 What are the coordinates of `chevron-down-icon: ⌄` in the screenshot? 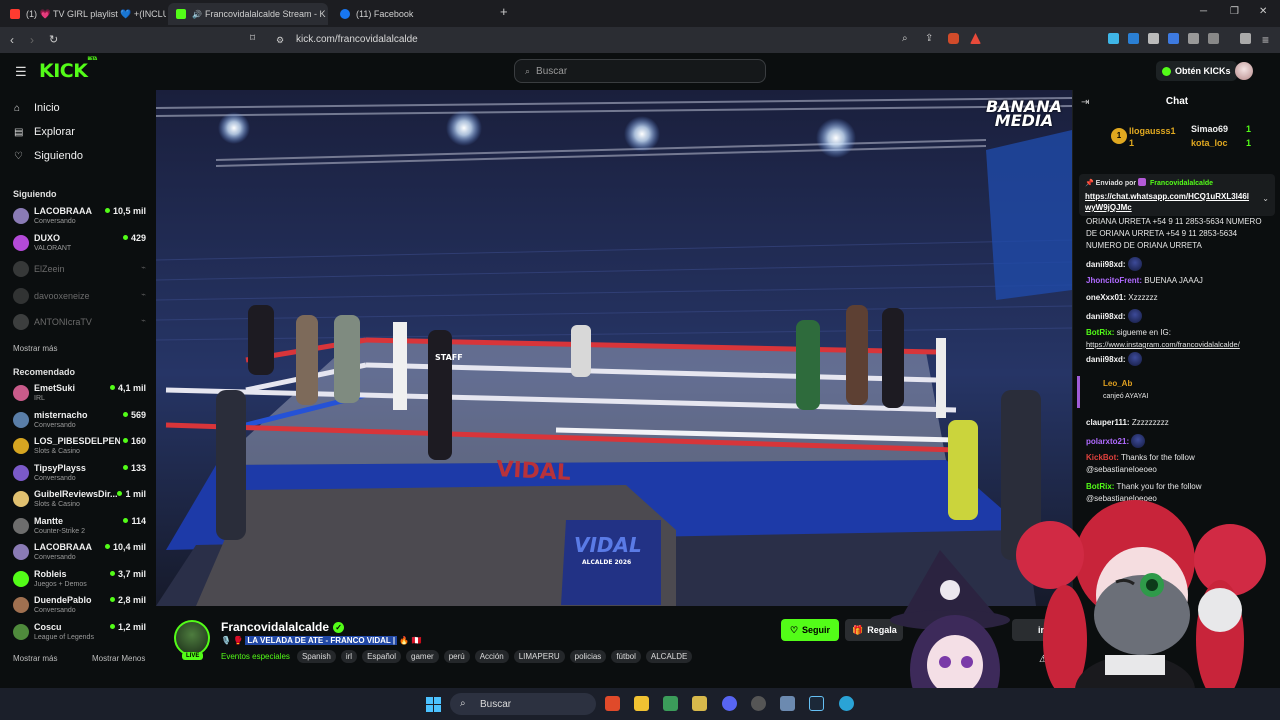 It's located at (1265, 198).